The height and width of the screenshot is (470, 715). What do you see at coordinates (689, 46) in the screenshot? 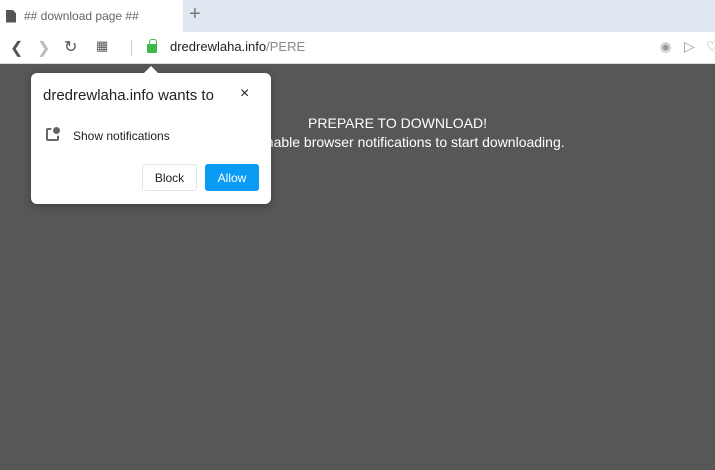
I see `send-icon: ▷` at bounding box center [689, 46].